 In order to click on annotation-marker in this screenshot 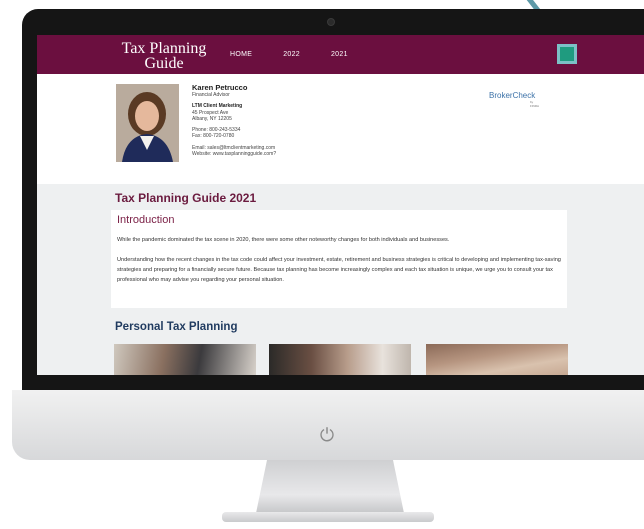, I will do `click(567, 54)`.